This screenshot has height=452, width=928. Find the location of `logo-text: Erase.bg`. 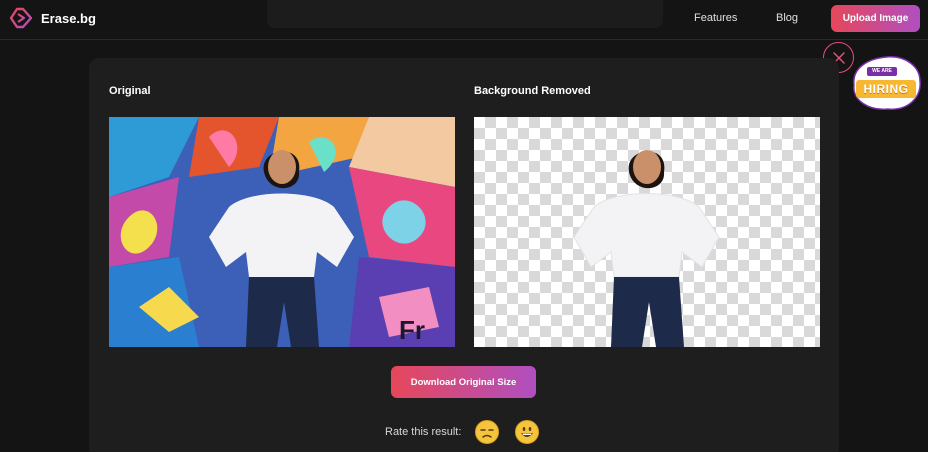

logo-text: Erase.bg is located at coordinates (68, 18).